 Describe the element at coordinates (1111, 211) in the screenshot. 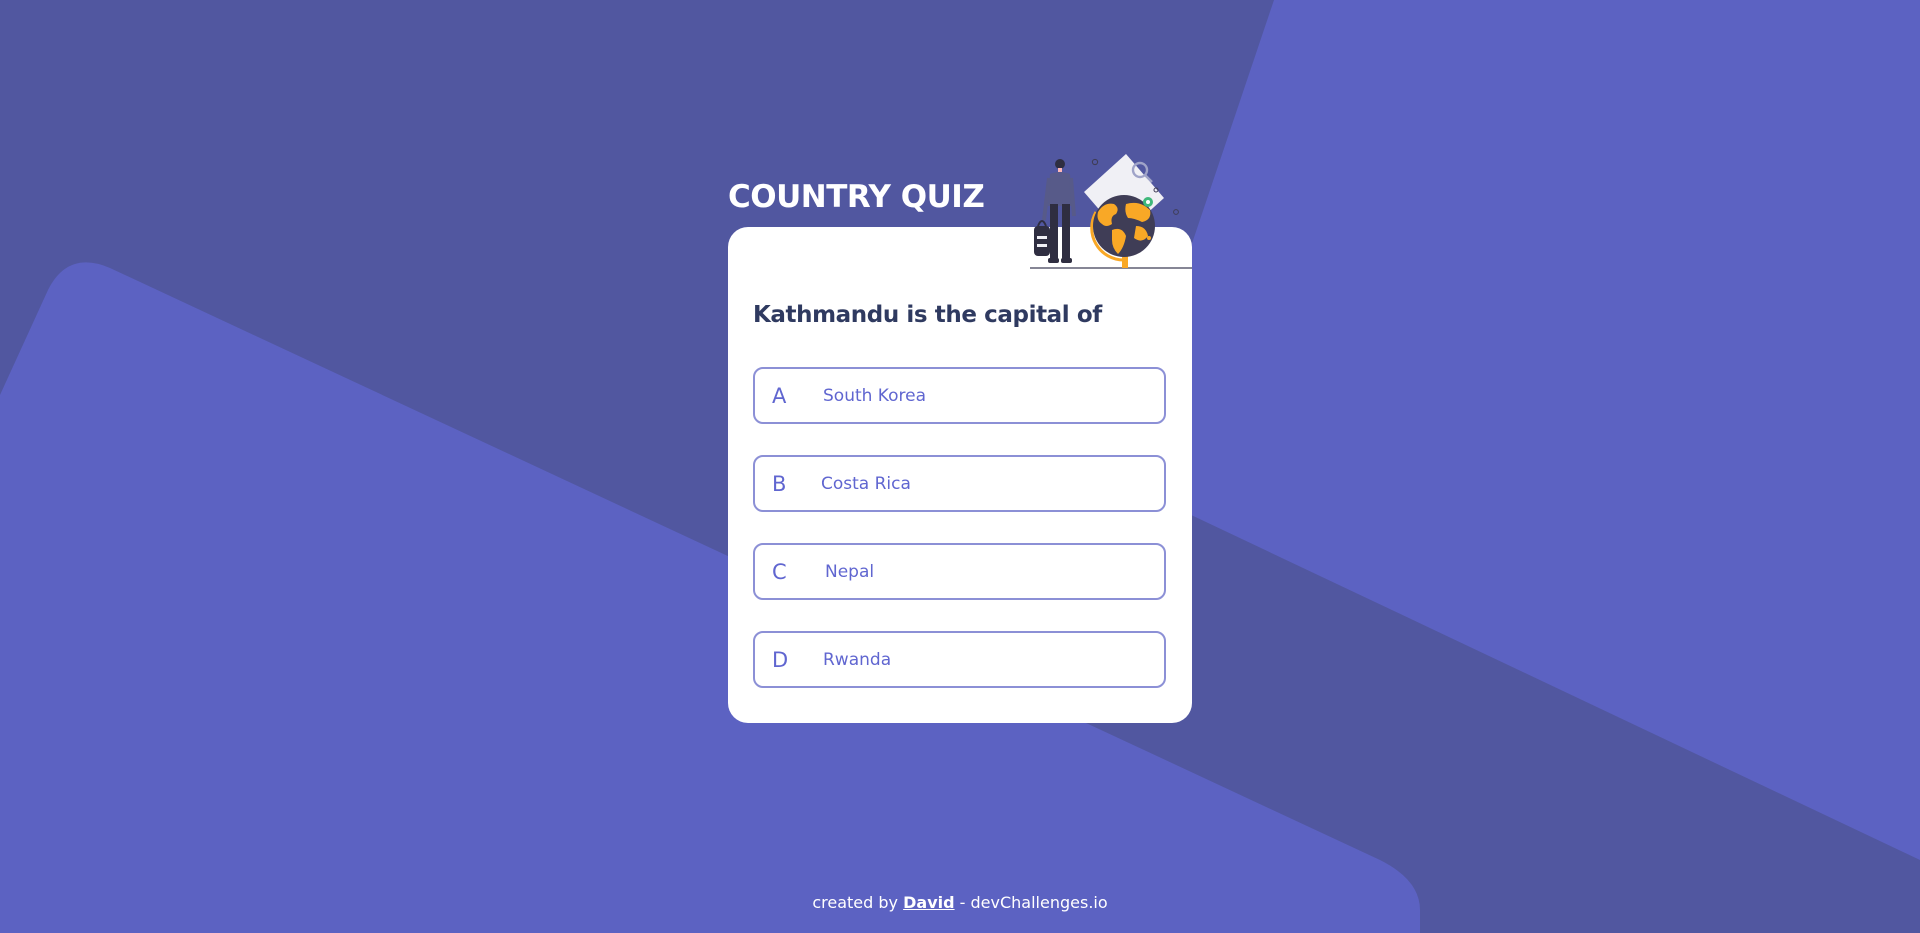

I see `traveler-globe-illustration-icon` at that location.